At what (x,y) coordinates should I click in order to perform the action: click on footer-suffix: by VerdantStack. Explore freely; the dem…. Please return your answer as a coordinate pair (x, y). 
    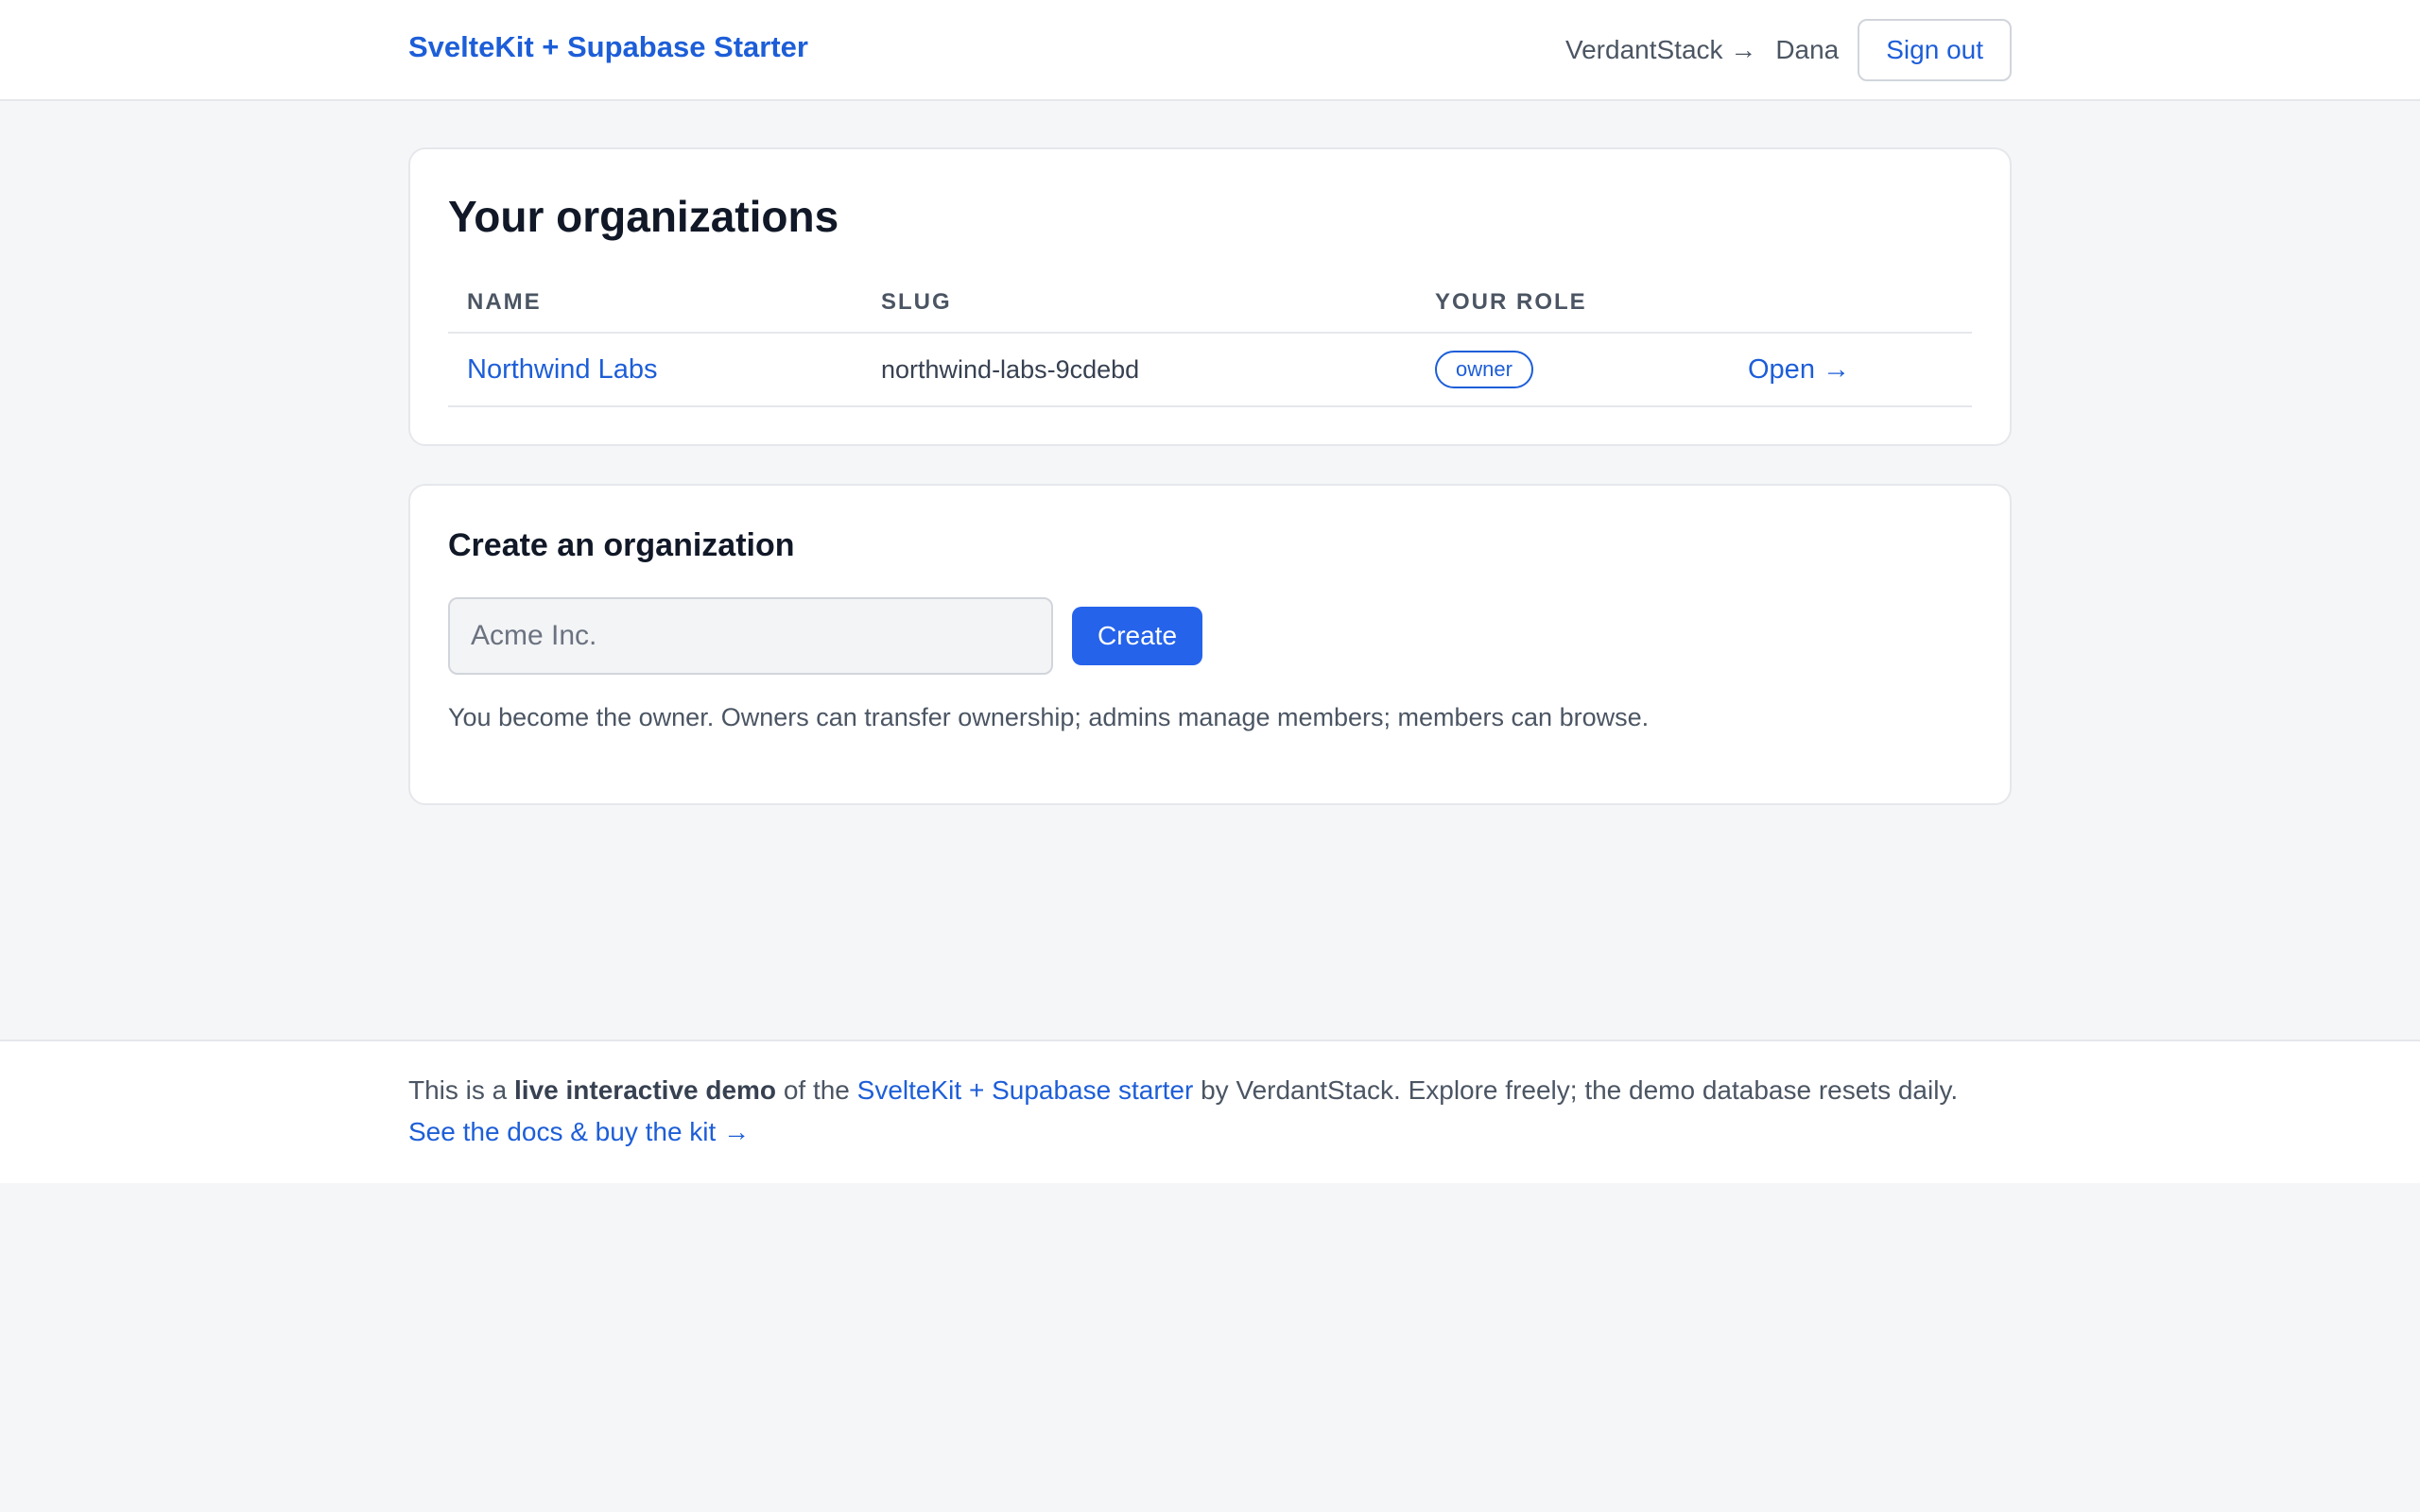
    Looking at the image, I should click on (1576, 1090).